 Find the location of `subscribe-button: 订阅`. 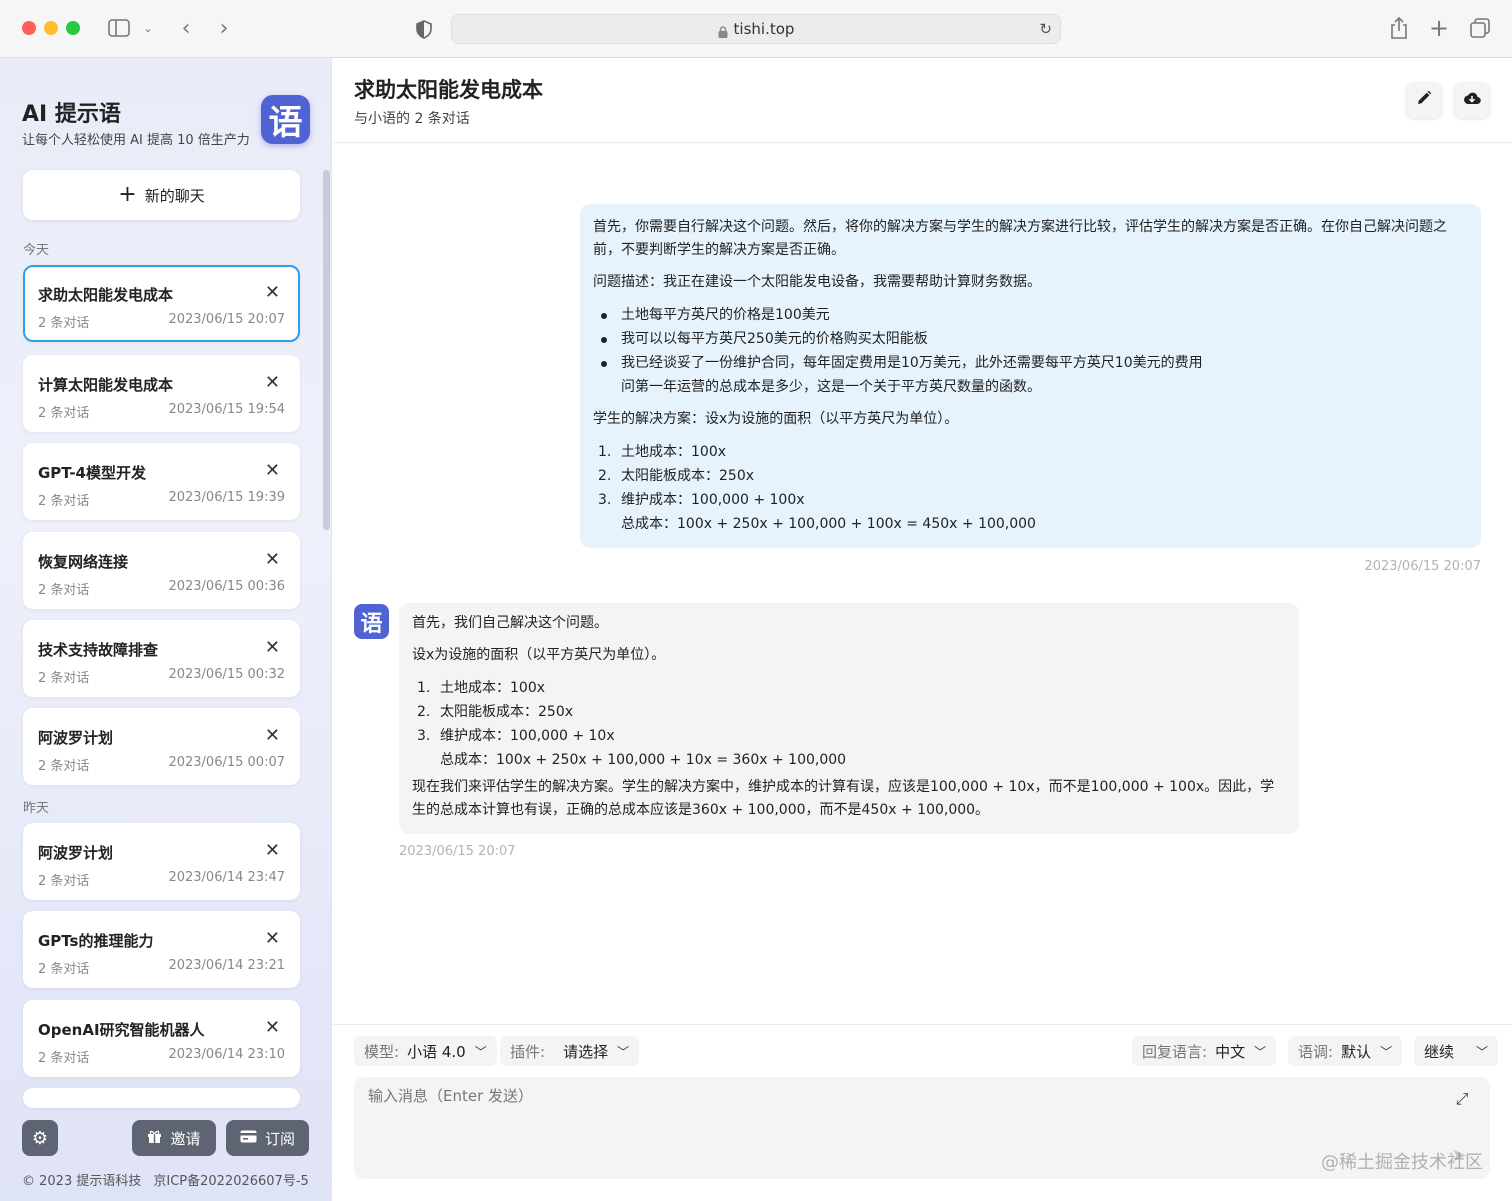

subscribe-button: 订阅 is located at coordinates (267, 1138).